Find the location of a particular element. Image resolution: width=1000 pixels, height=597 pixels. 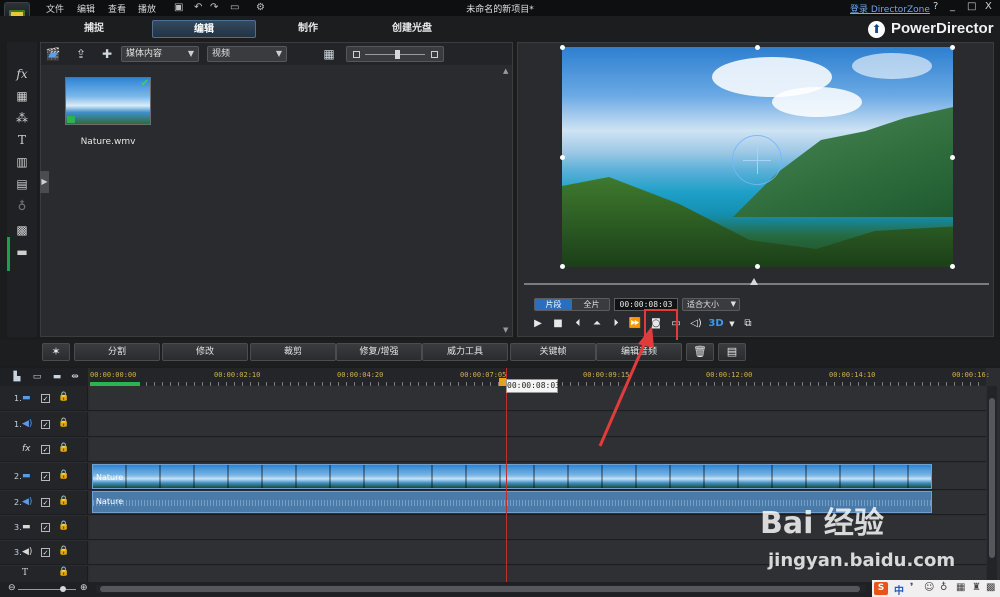

timeline-horizontal-scrollbar is located at coordinates (481, 589).